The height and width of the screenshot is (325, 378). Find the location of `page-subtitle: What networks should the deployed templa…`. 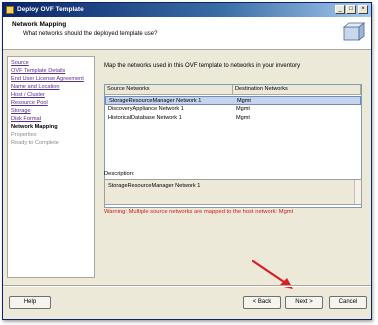

page-subtitle: What networks should the deployed templa… is located at coordinates (90, 34).